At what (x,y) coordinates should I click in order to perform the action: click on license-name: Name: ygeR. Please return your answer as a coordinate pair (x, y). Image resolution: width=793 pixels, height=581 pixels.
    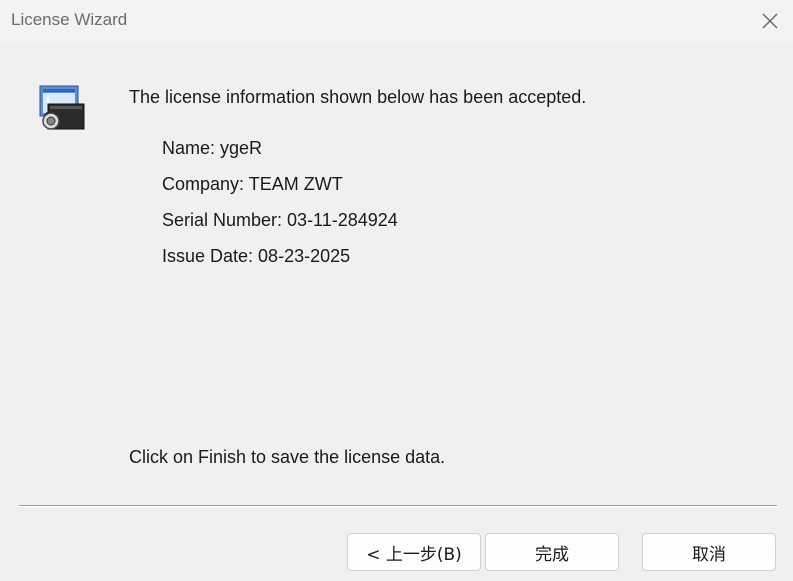
    Looking at the image, I should click on (212, 148).